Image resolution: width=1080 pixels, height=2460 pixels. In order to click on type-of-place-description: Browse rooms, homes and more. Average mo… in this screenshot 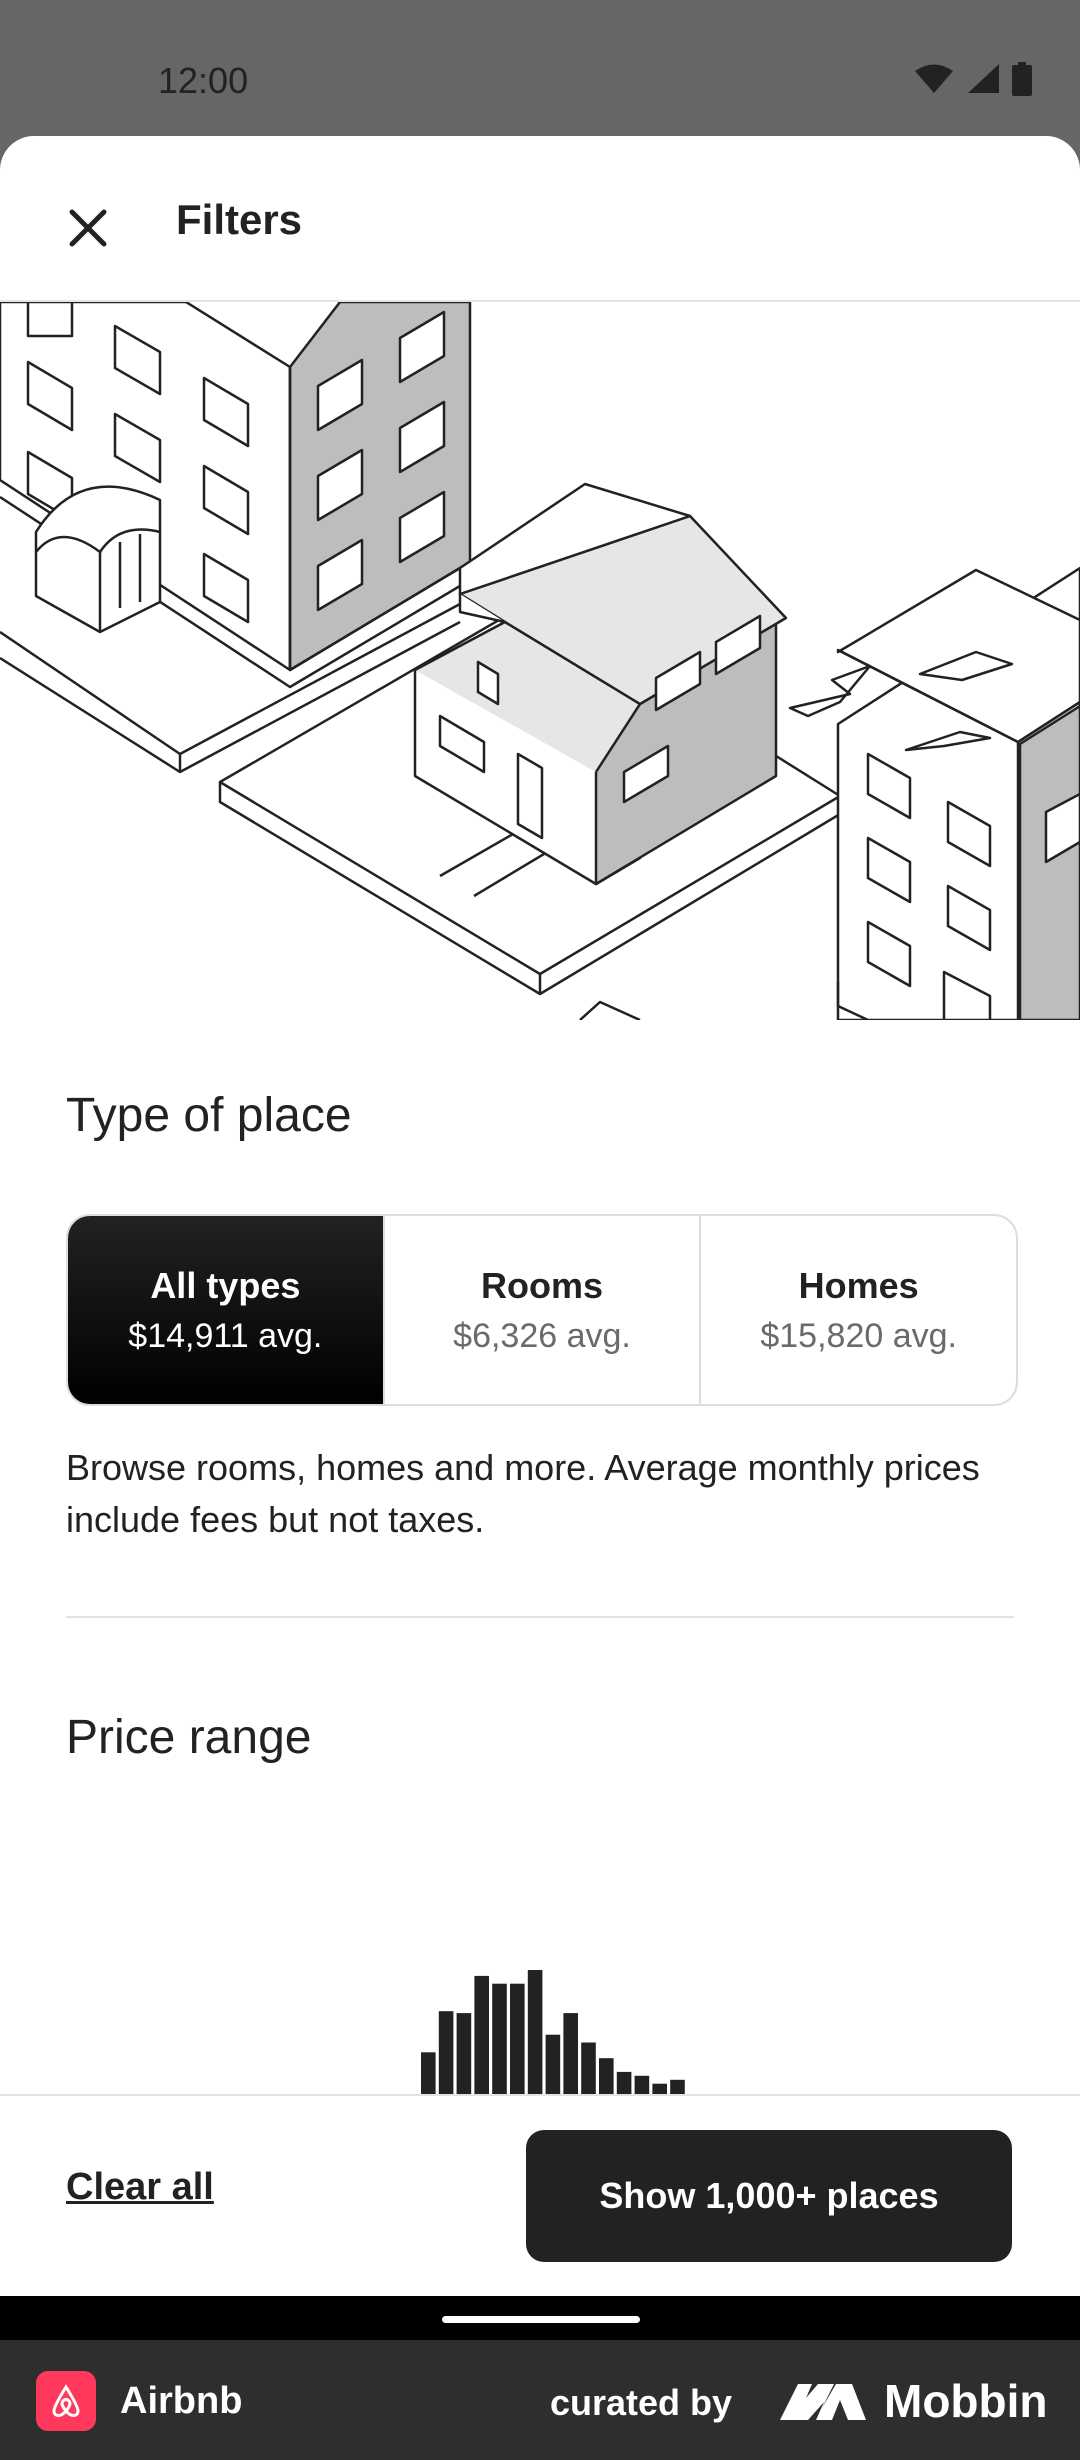, I will do `click(523, 1493)`.